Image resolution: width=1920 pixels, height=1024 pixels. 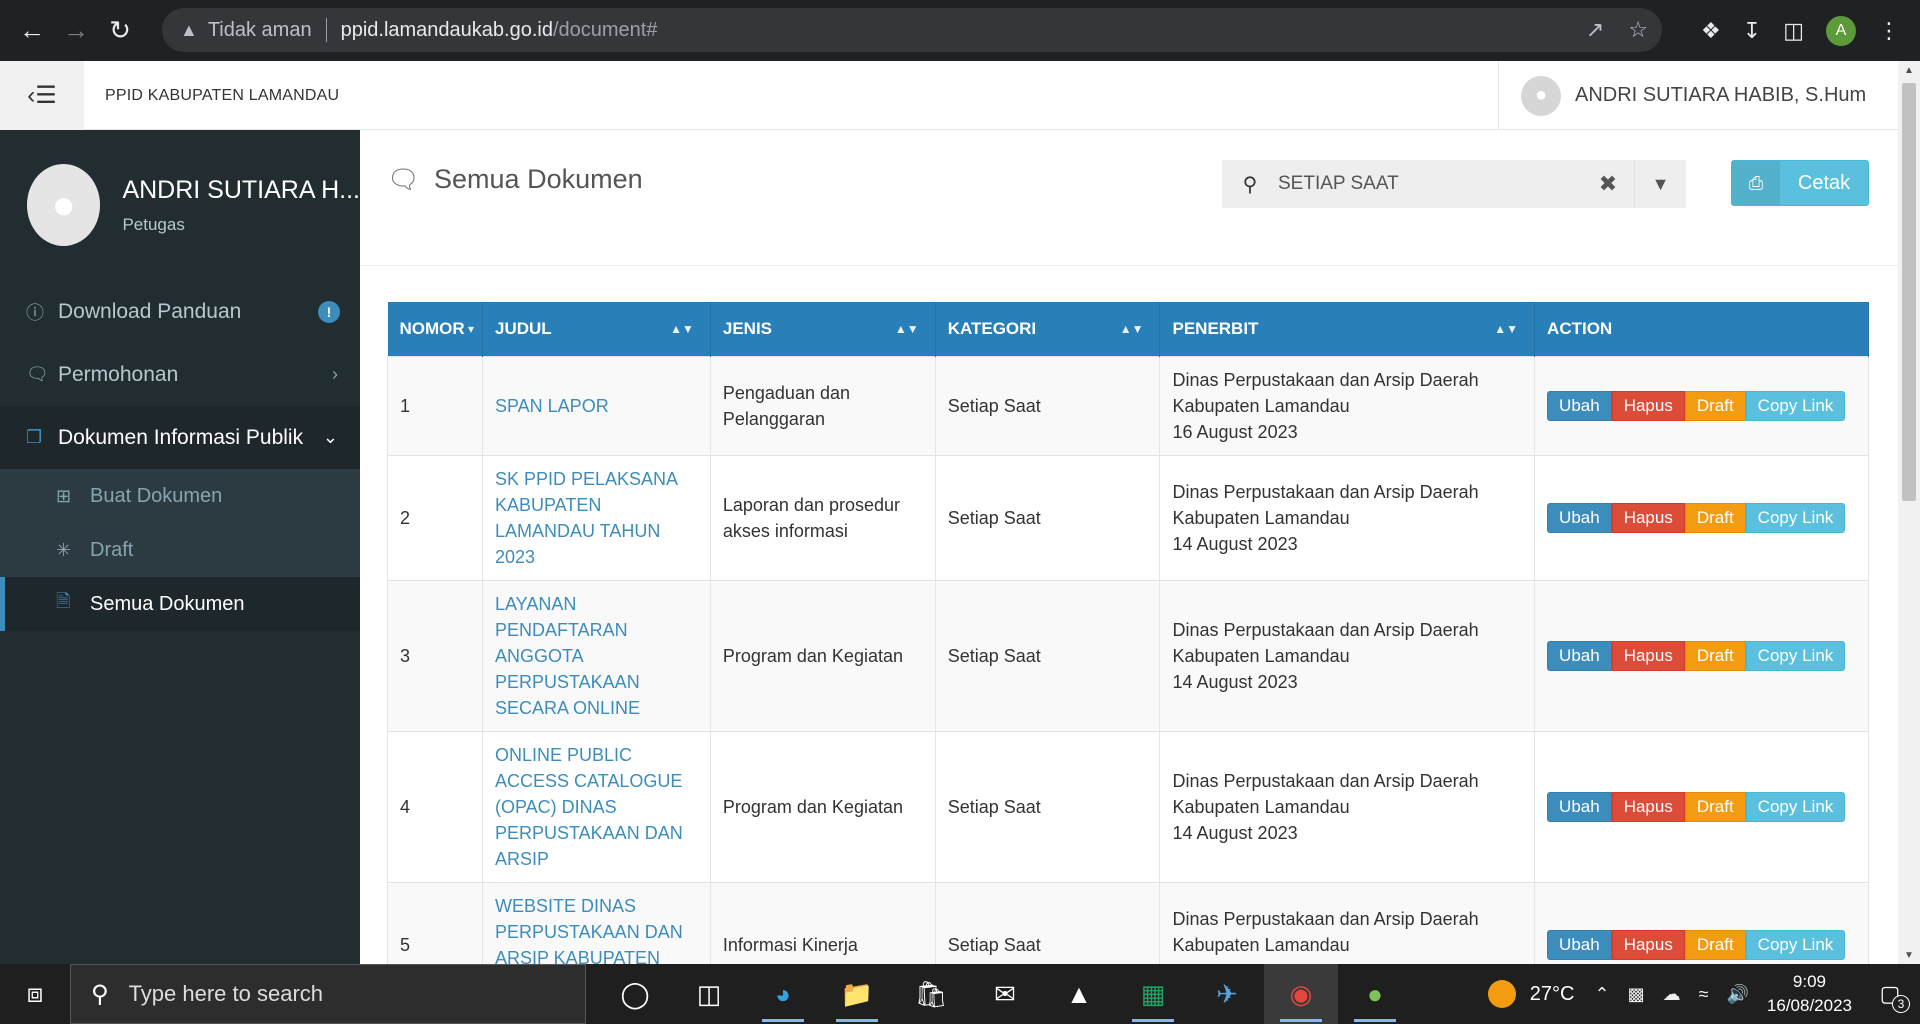 What do you see at coordinates (32, 31) in the screenshot?
I see `back-arrow-icon: ←` at bounding box center [32, 31].